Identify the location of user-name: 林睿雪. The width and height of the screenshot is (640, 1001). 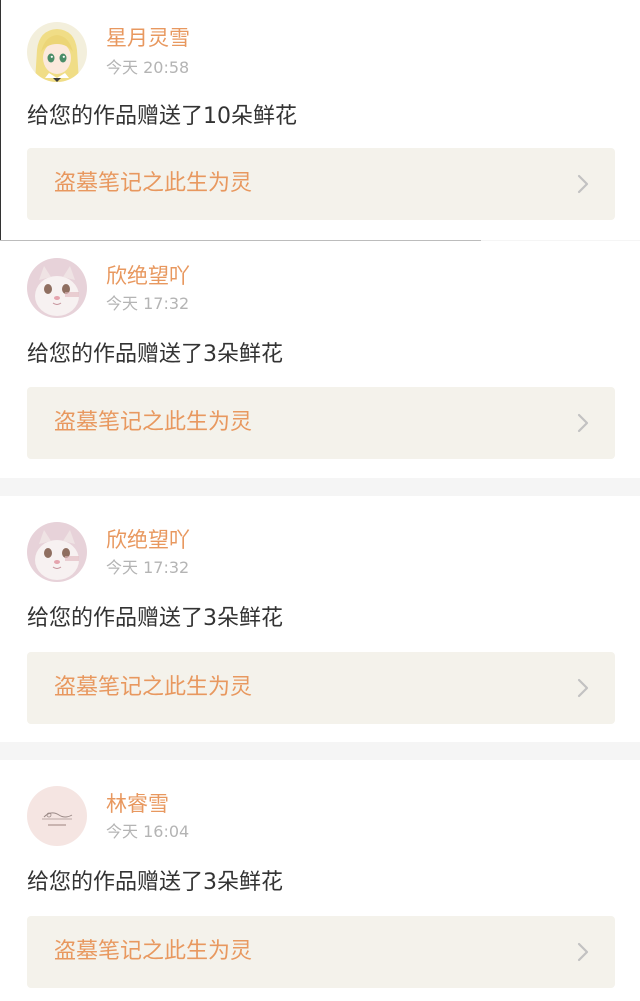
(137, 804).